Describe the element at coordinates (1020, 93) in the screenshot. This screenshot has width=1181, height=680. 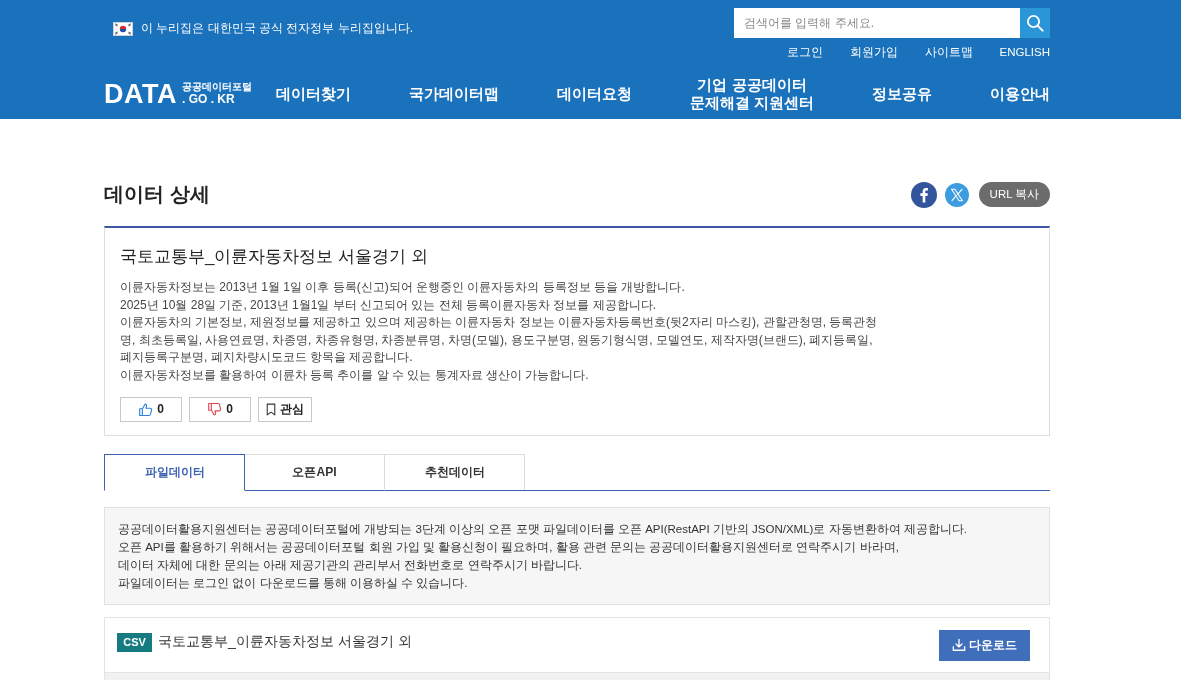
I see `nav-link: 이용안내` at that location.